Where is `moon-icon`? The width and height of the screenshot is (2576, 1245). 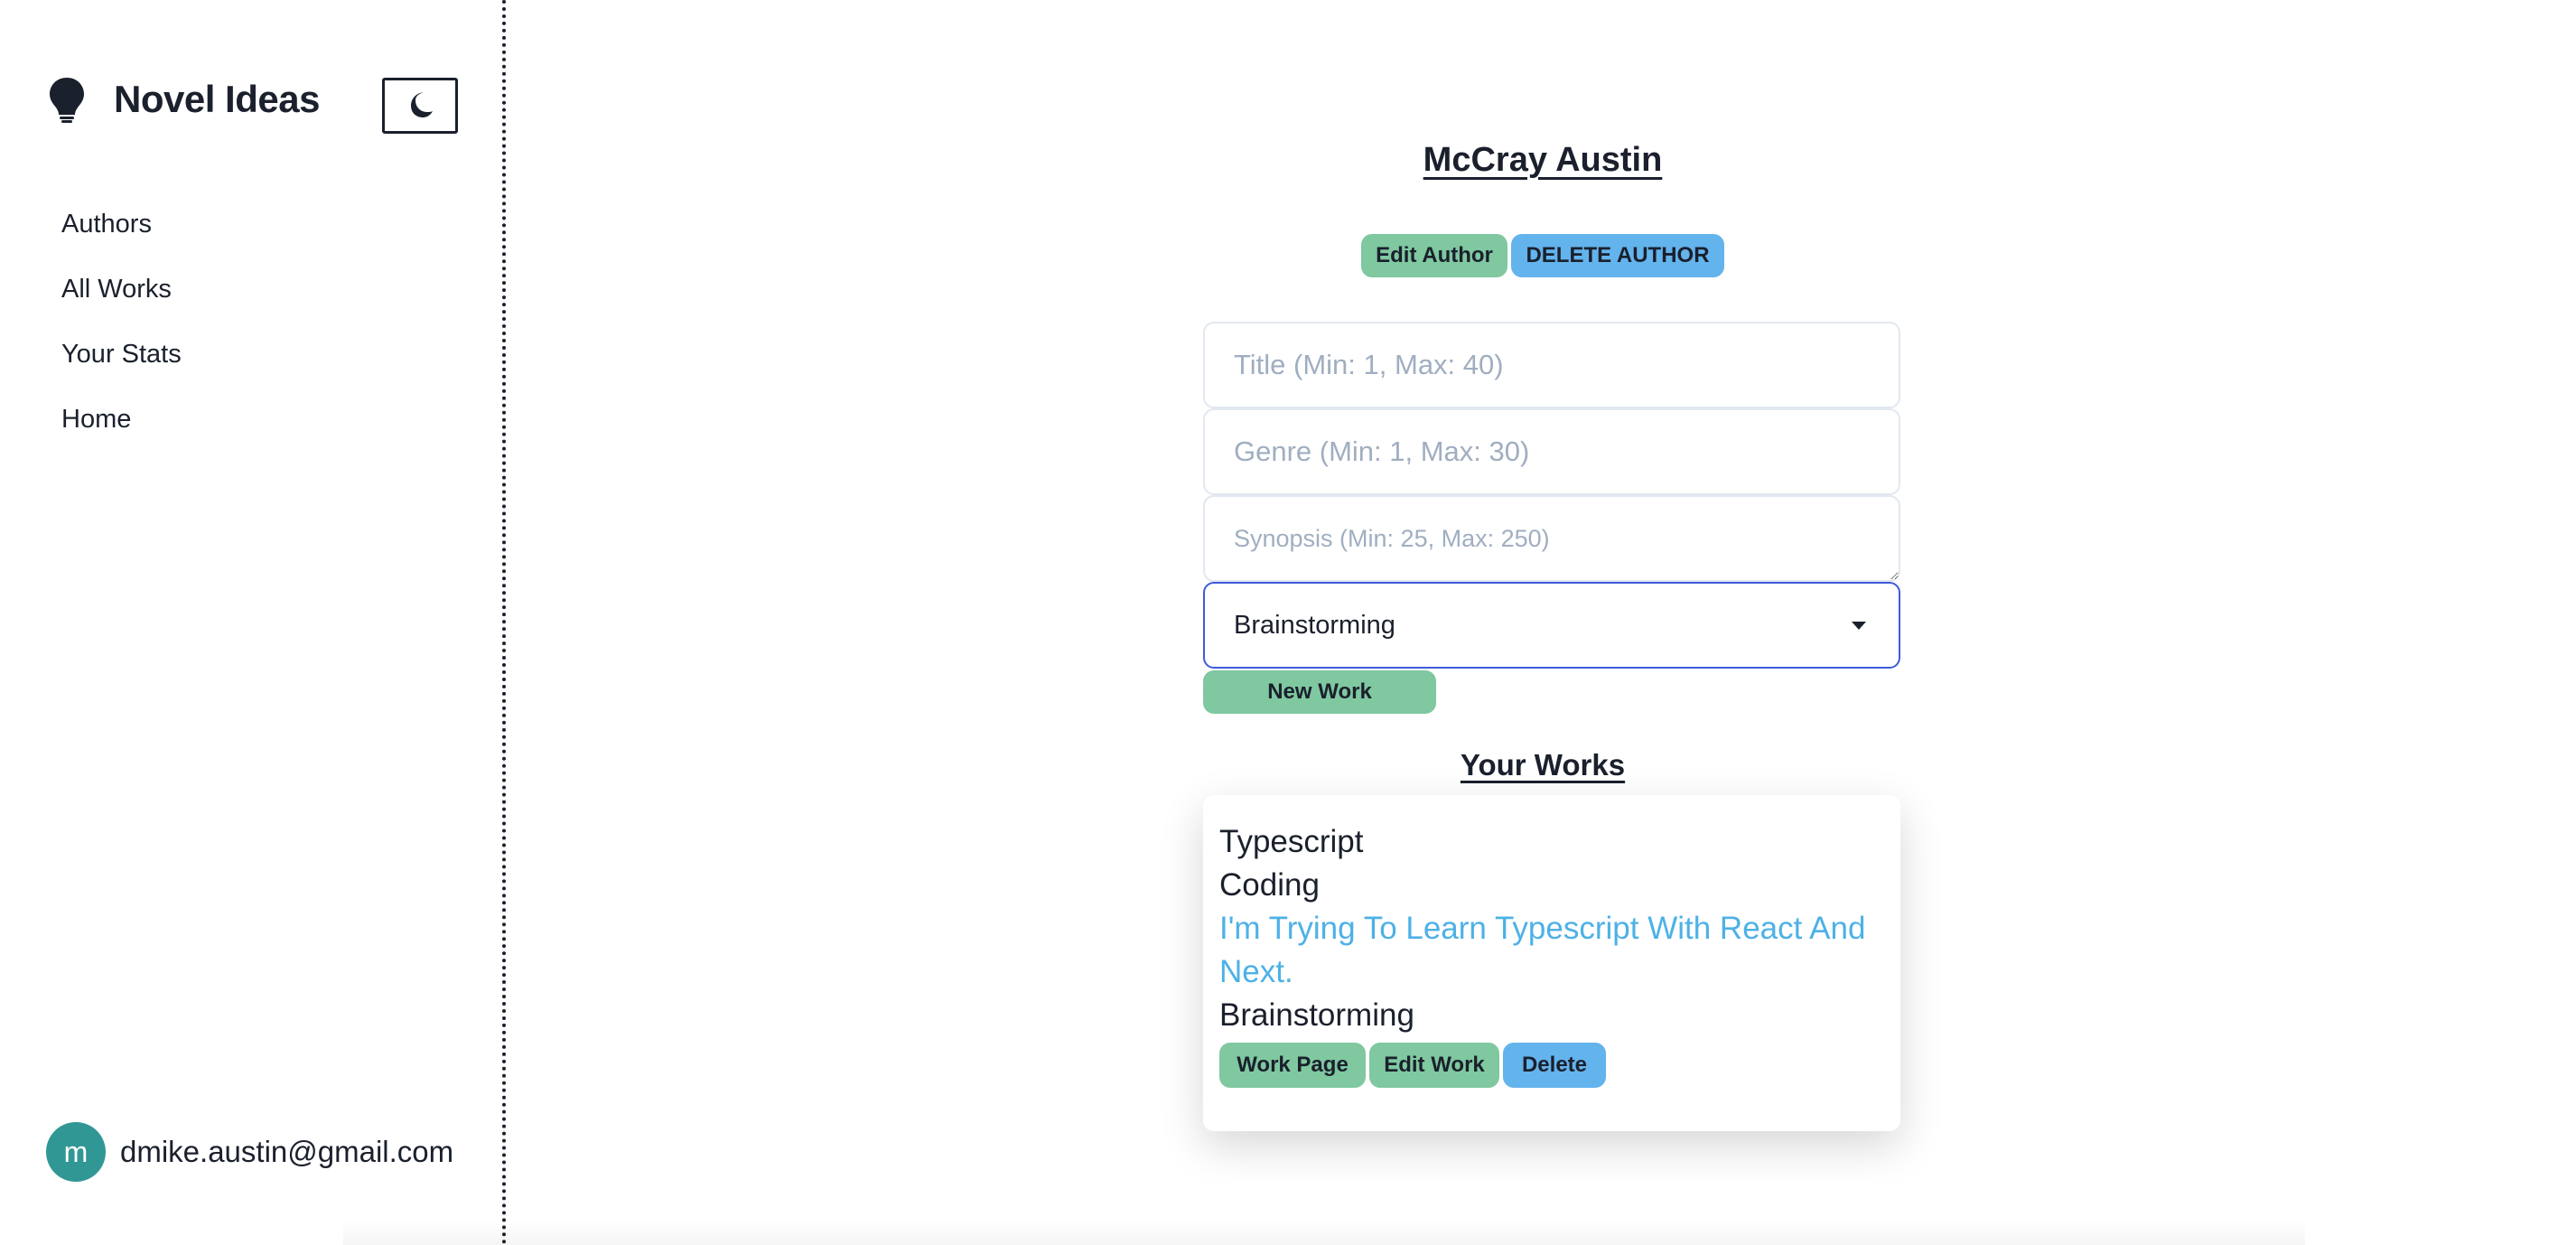 moon-icon is located at coordinates (420, 106).